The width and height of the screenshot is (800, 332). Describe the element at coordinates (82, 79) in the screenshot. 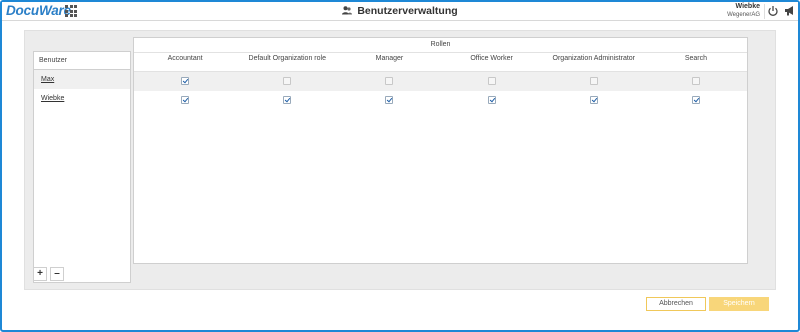

I see `user-link-max: Max` at that location.